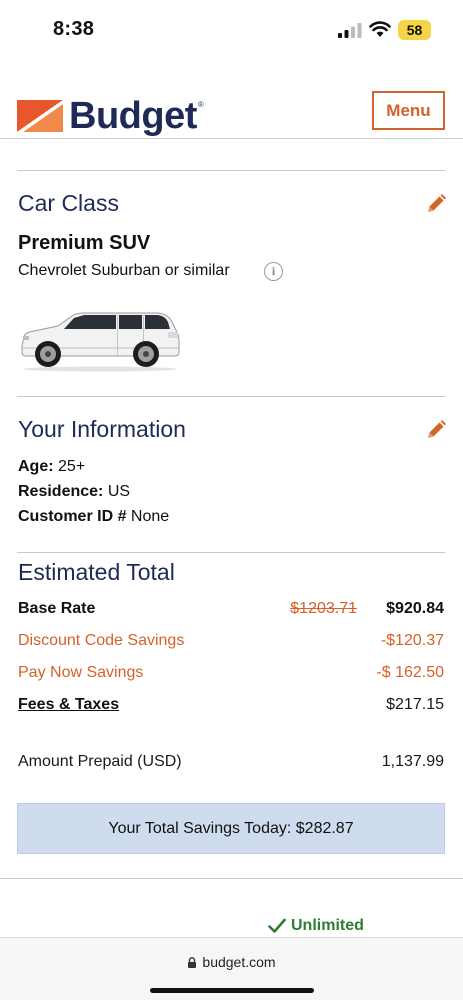 The height and width of the screenshot is (1000, 463). Describe the element at coordinates (410, 672) in the screenshot. I see `pay-now-savings-value: -$ 162.50` at that location.